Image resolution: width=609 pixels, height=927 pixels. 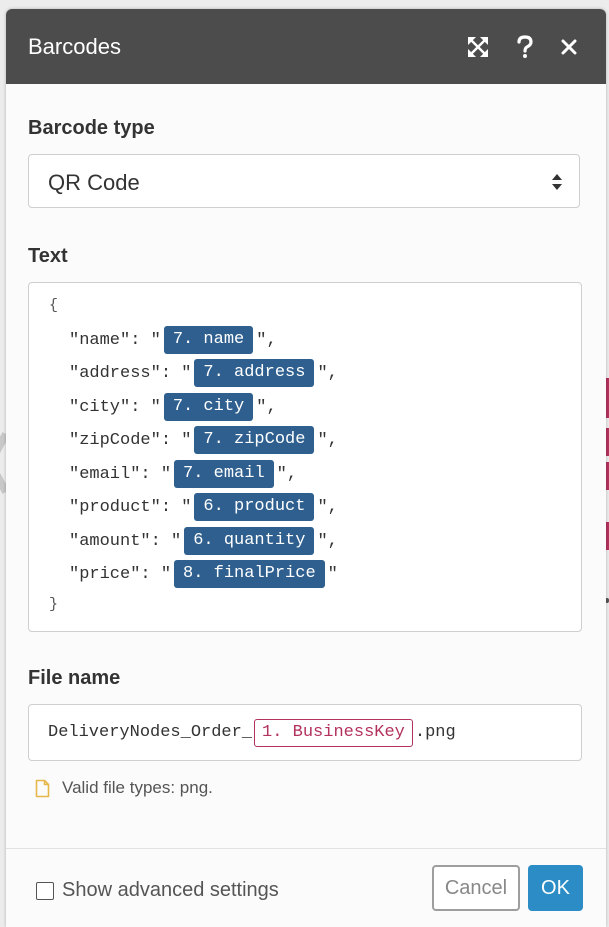 What do you see at coordinates (254, 440) in the screenshot?
I see `mapping-token: 7. zipCode` at bounding box center [254, 440].